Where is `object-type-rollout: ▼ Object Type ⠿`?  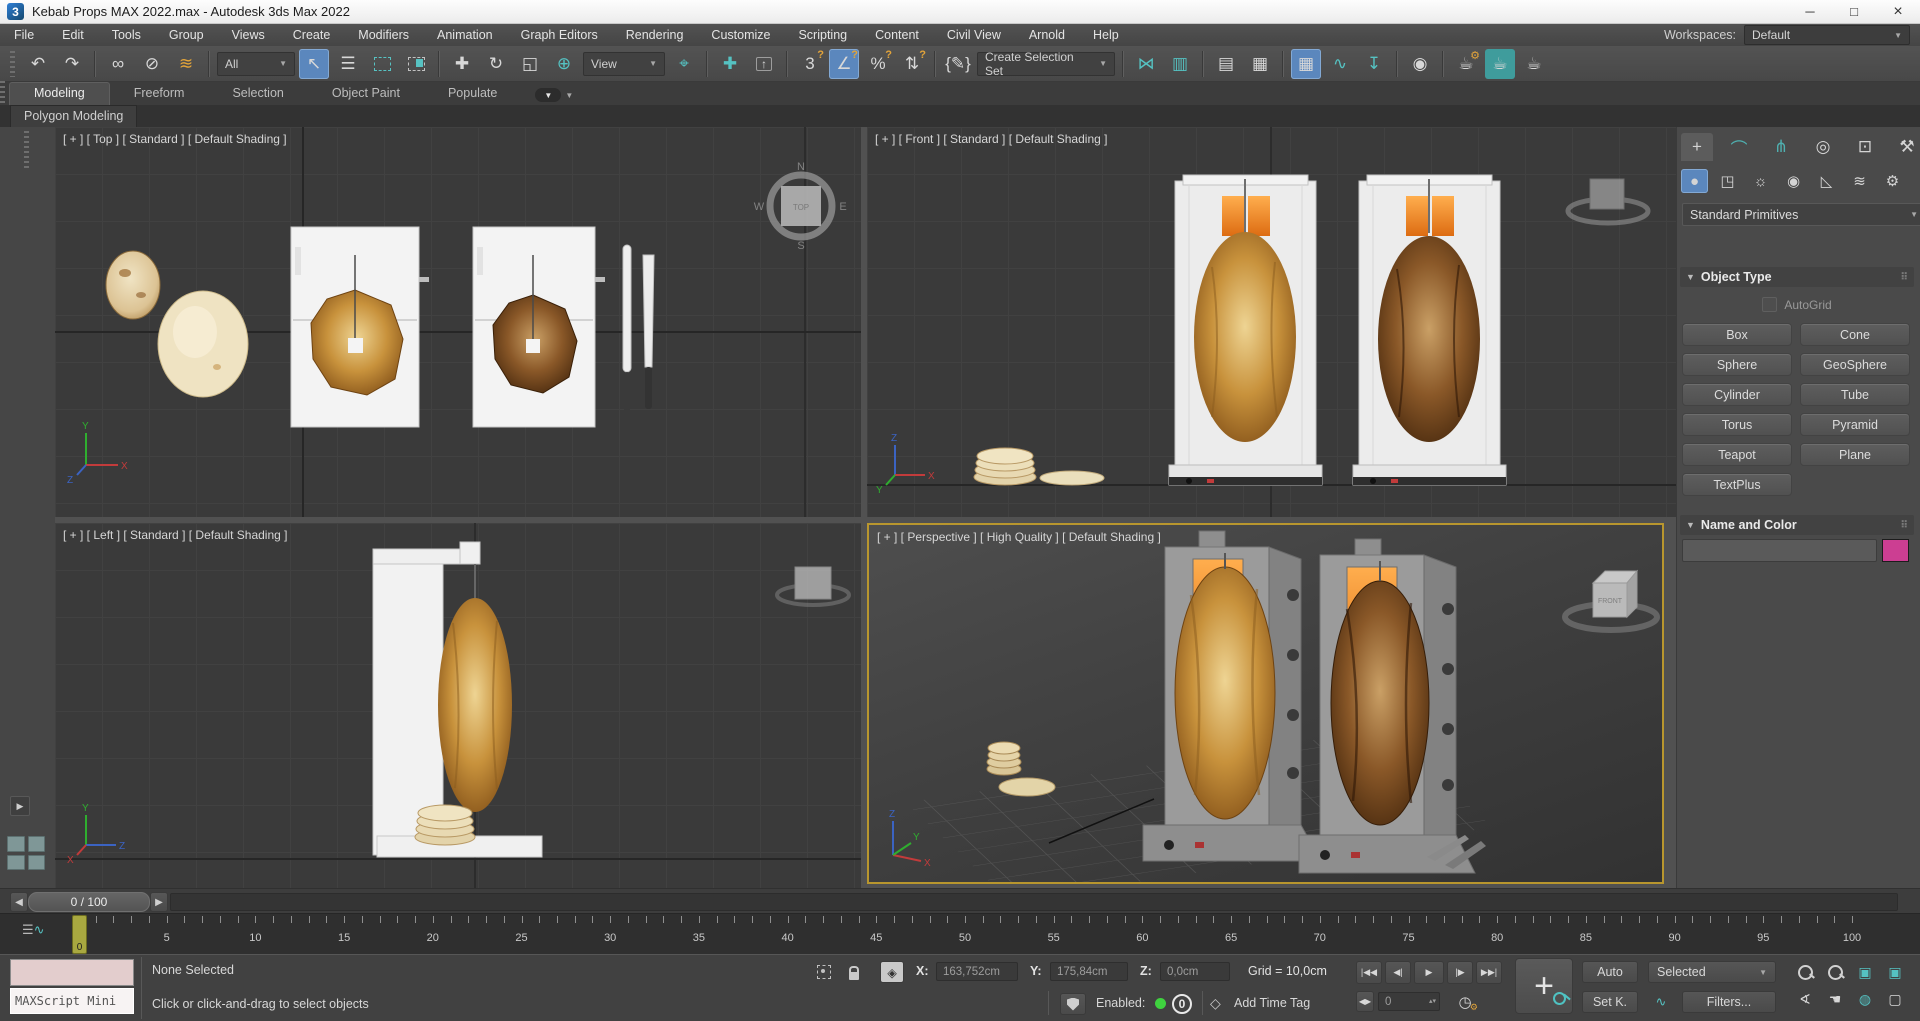 object-type-rollout: ▼ Object Type ⠿ is located at coordinates (1797, 277).